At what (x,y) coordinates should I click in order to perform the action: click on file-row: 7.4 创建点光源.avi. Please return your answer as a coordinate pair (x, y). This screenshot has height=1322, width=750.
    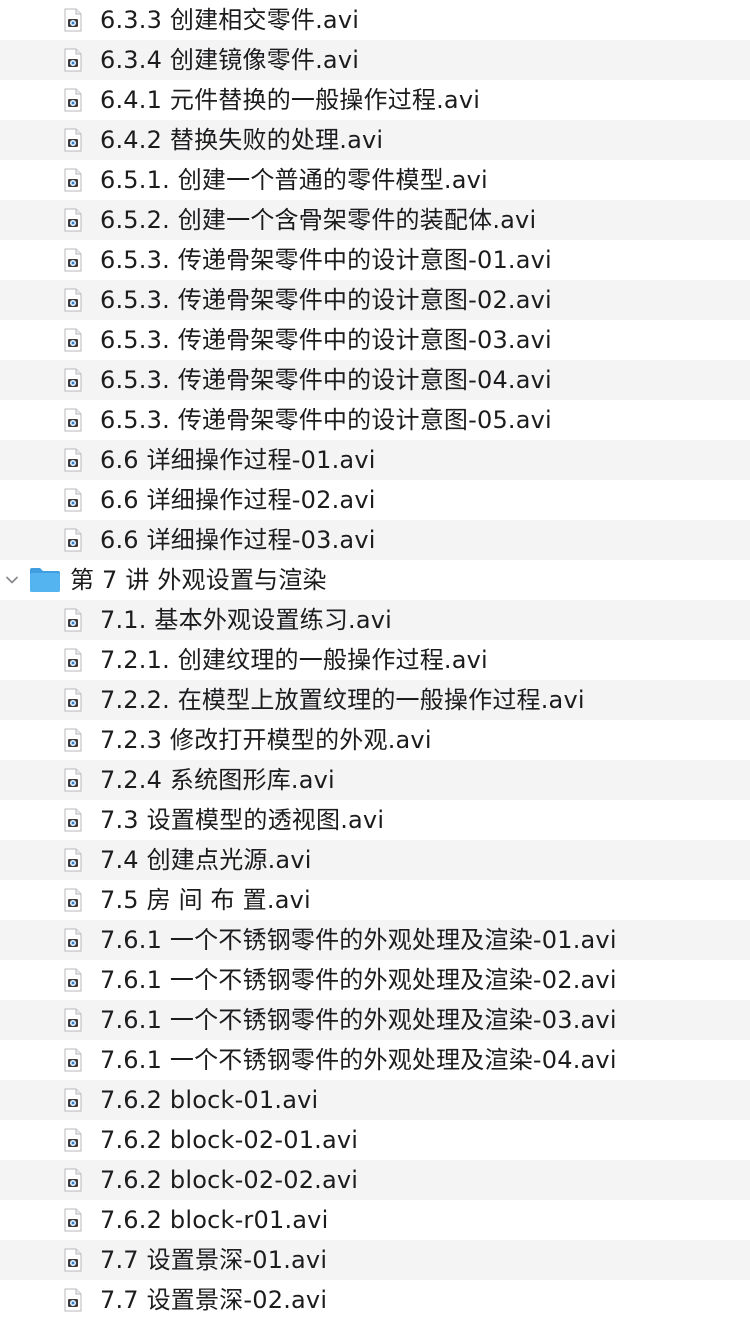
    Looking at the image, I should click on (375, 860).